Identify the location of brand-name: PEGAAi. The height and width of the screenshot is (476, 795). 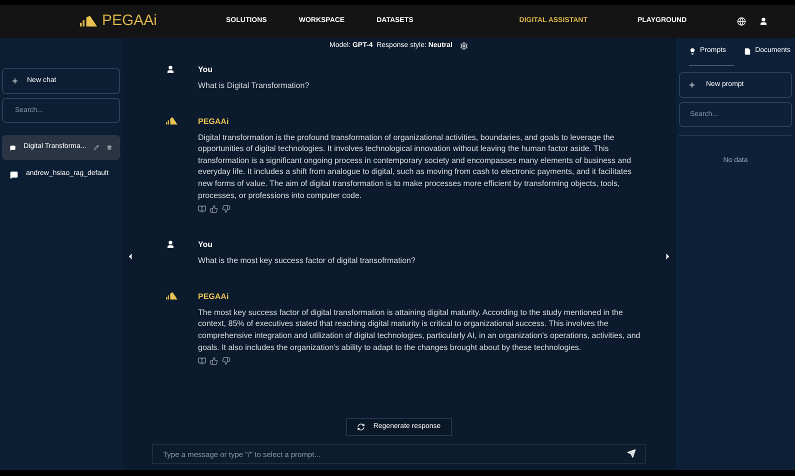
(130, 21).